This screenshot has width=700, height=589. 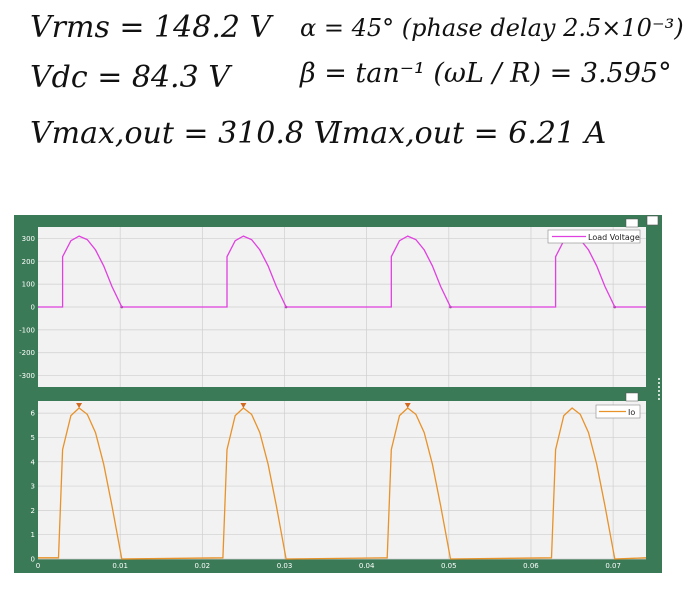 What do you see at coordinates (33, 462) in the screenshot?
I see `y-tick-label: 4` at bounding box center [33, 462].